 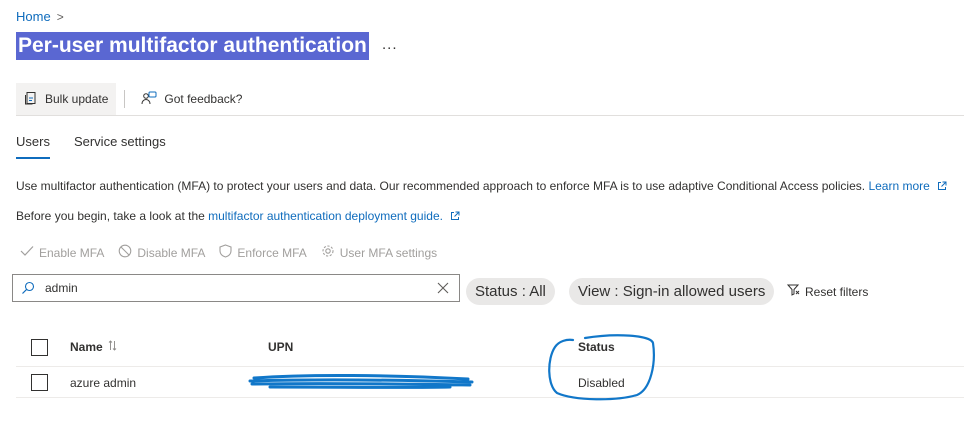 What do you see at coordinates (443, 288) in the screenshot?
I see `clear-search-icon` at bounding box center [443, 288].